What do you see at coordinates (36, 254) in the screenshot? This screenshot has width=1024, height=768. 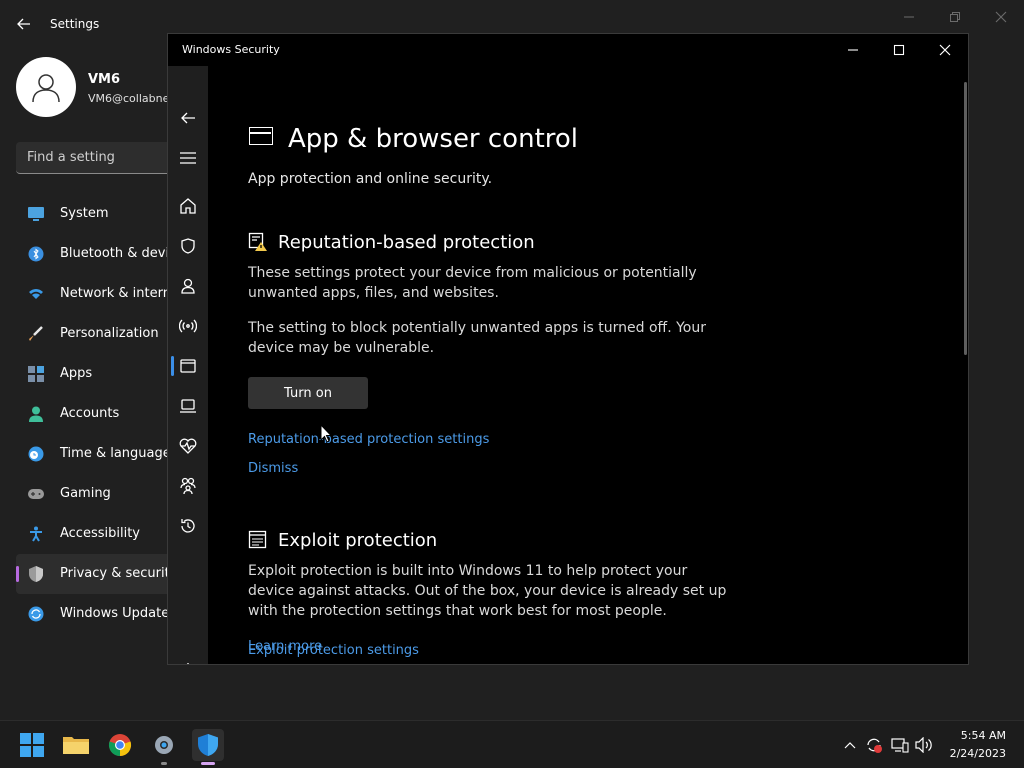 I see `bluetooth-icon` at bounding box center [36, 254].